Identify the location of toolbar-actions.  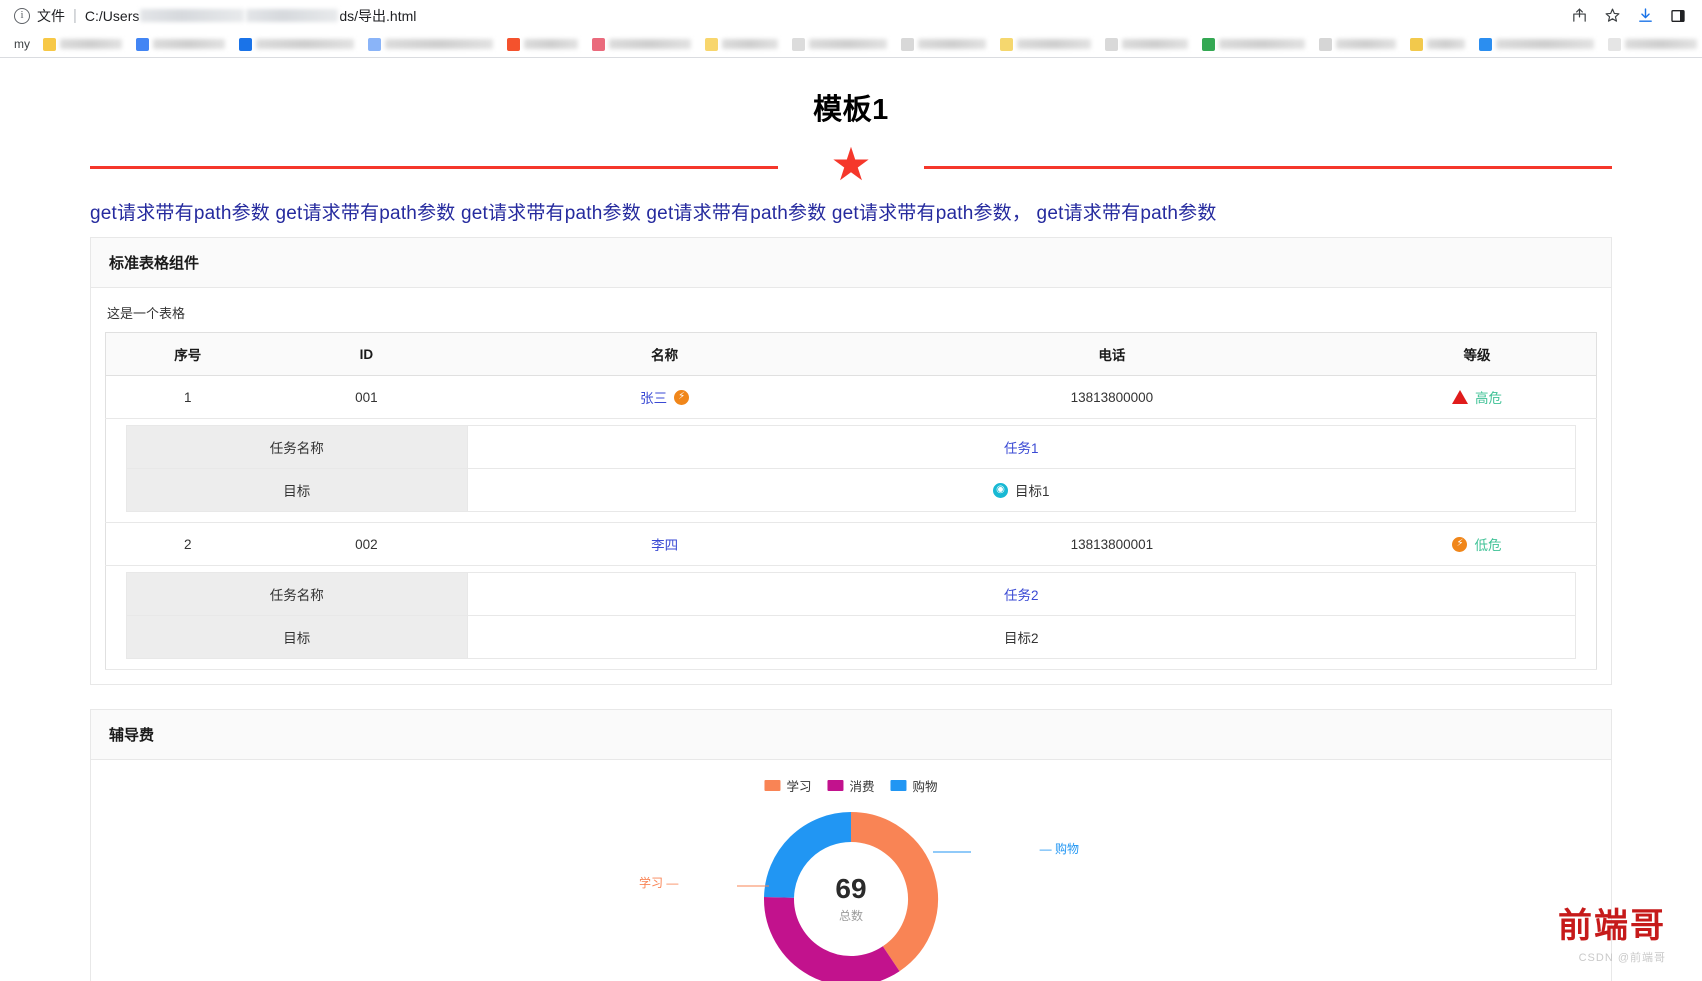
(1631, 15).